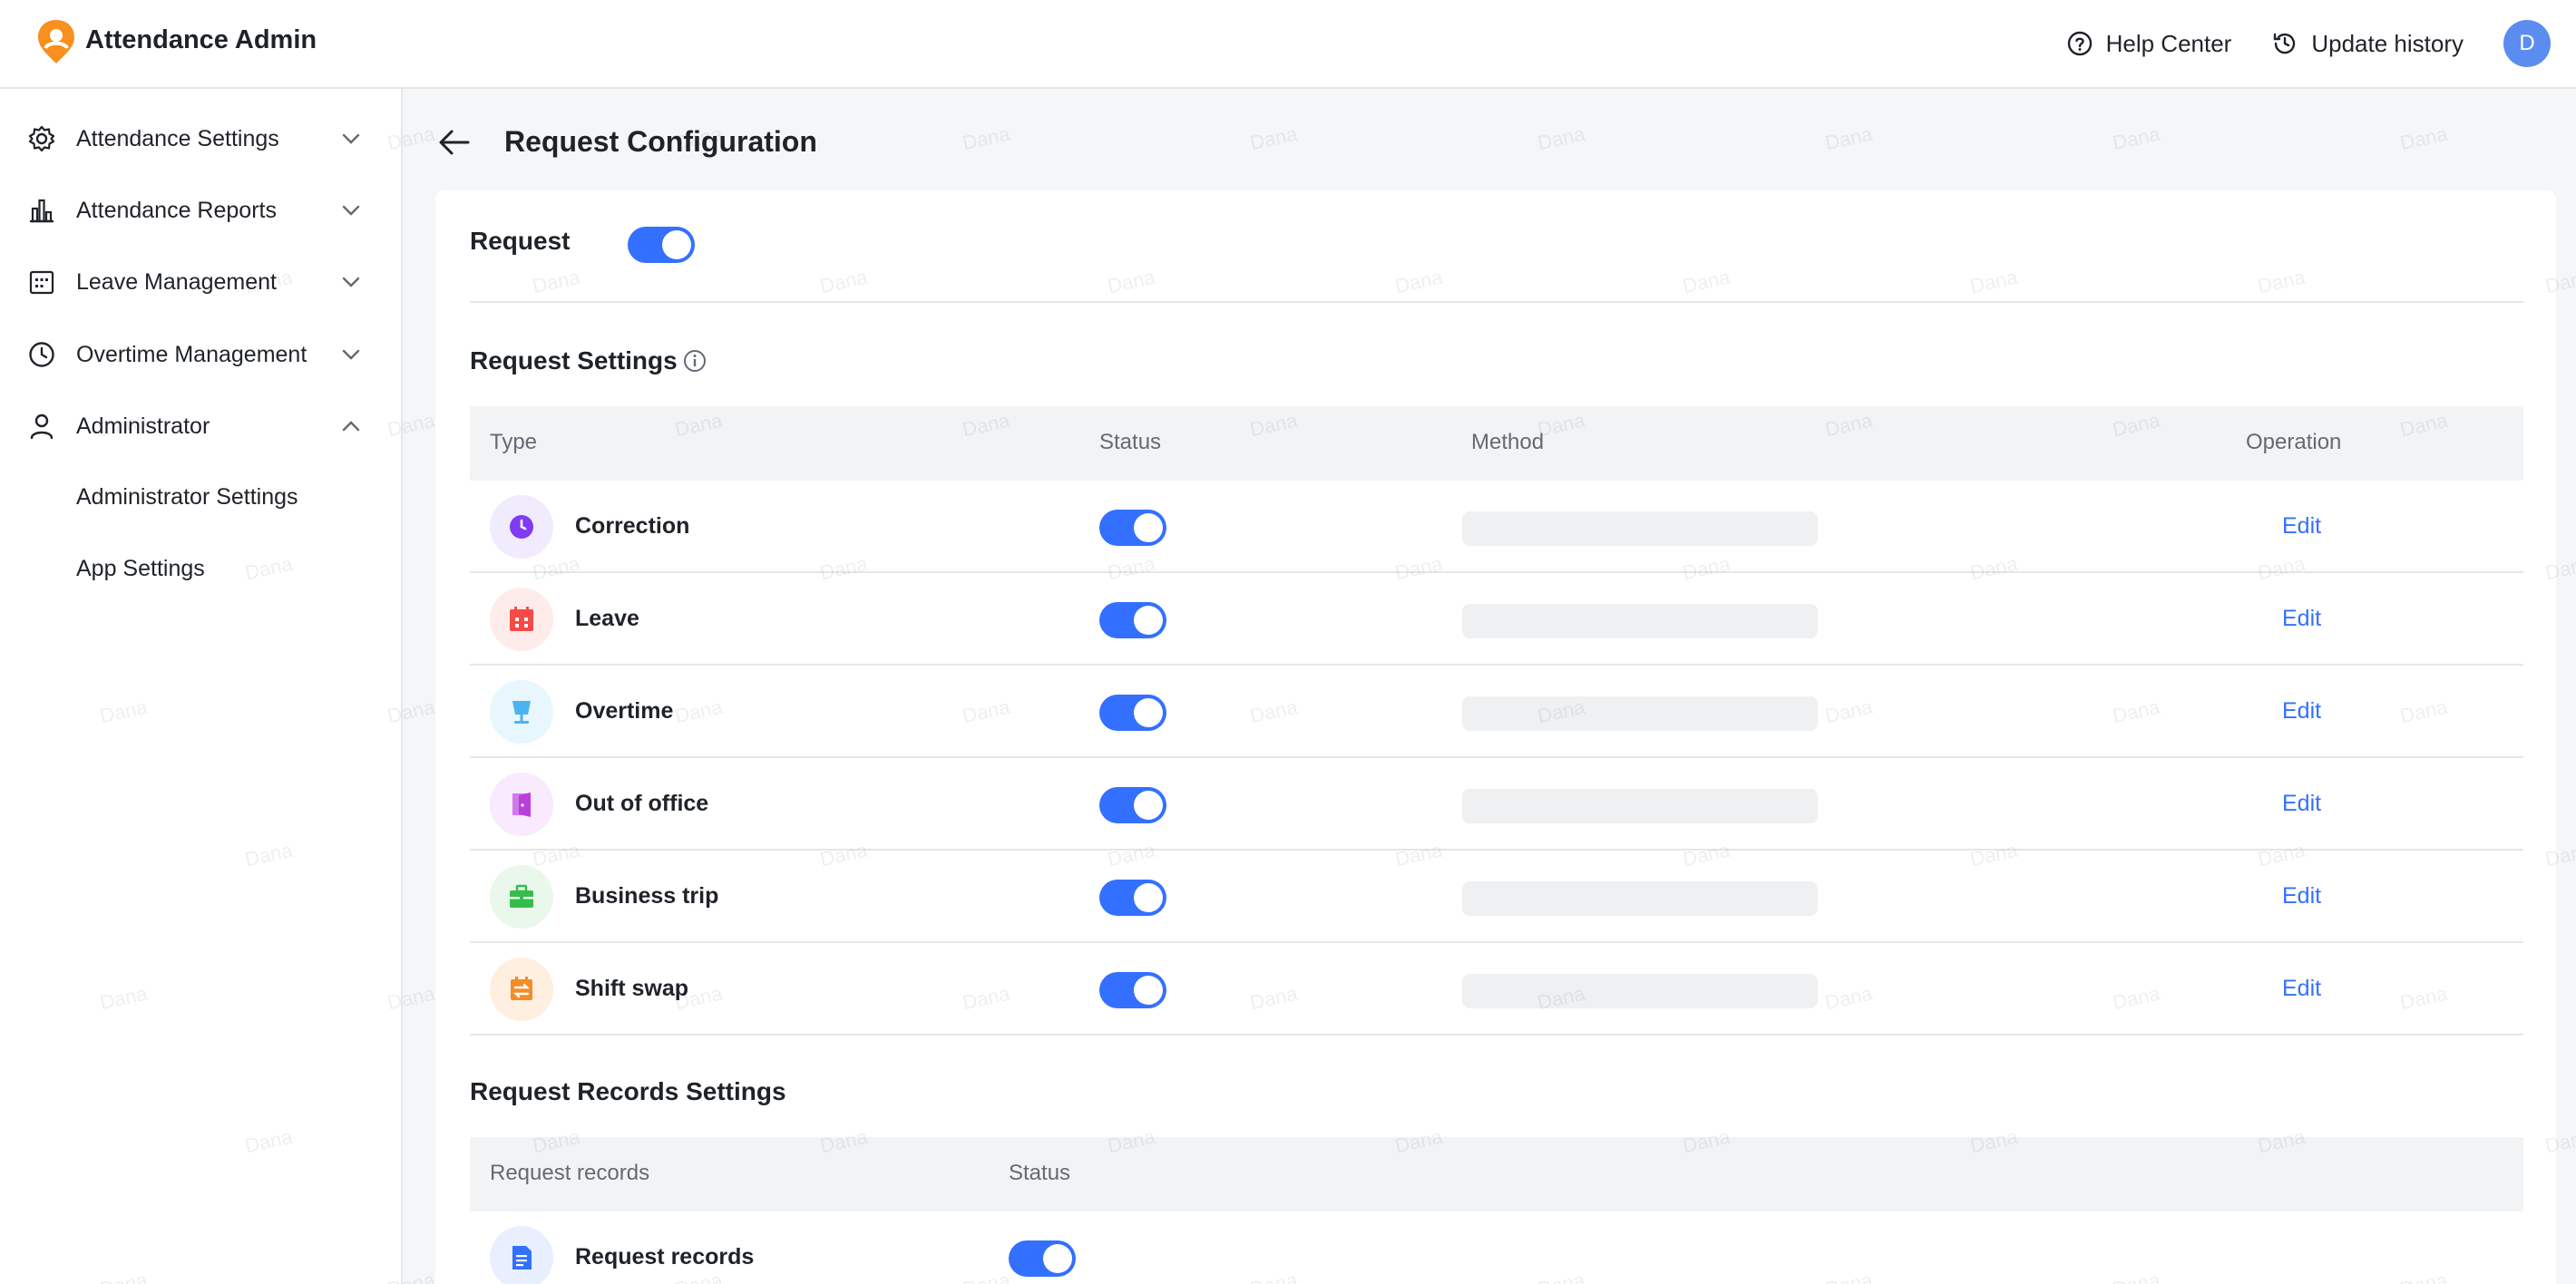  What do you see at coordinates (41, 211) in the screenshot?
I see `bar-chart-icon` at bounding box center [41, 211].